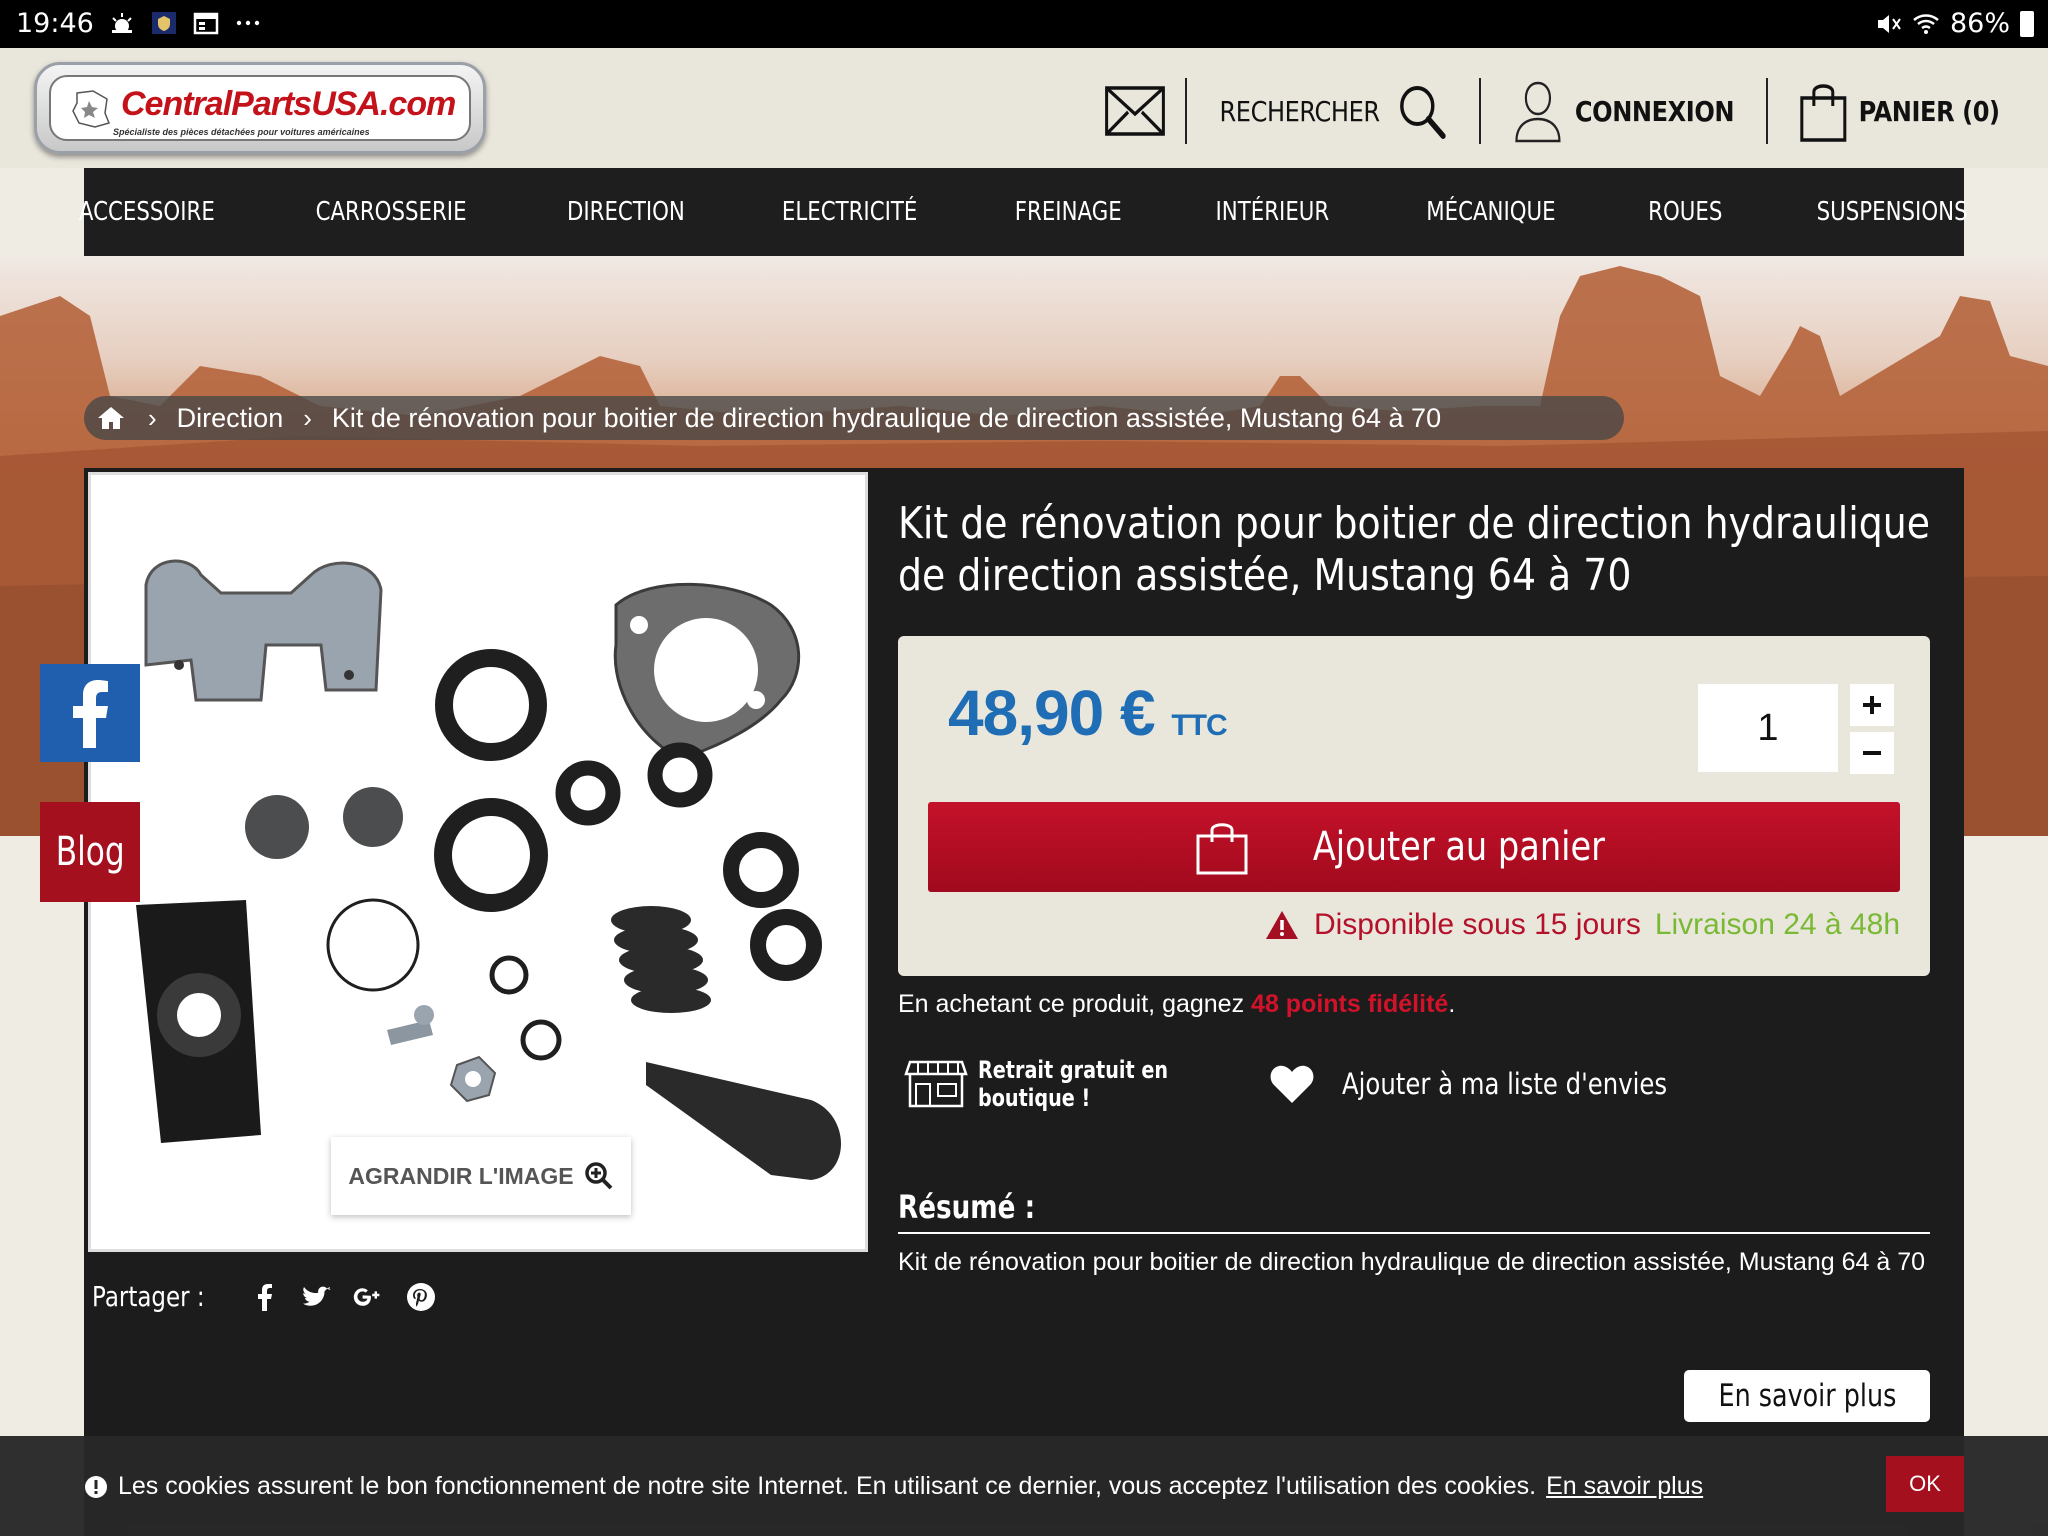 Image resolution: width=2048 pixels, height=1536 pixels. Describe the element at coordinates (91, 109) in the screenshot. I see `france-map-icon` at that location.